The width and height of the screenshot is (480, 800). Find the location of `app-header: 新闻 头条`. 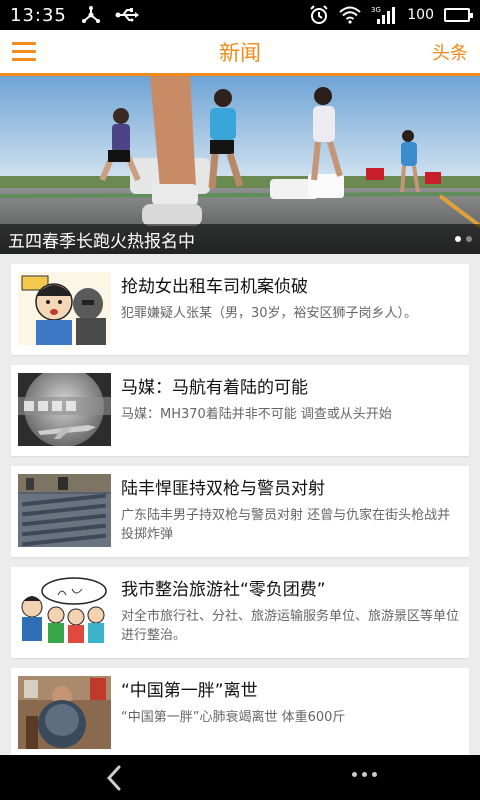

app-header: 新闻 头条 is located at coordinates (240, 53).